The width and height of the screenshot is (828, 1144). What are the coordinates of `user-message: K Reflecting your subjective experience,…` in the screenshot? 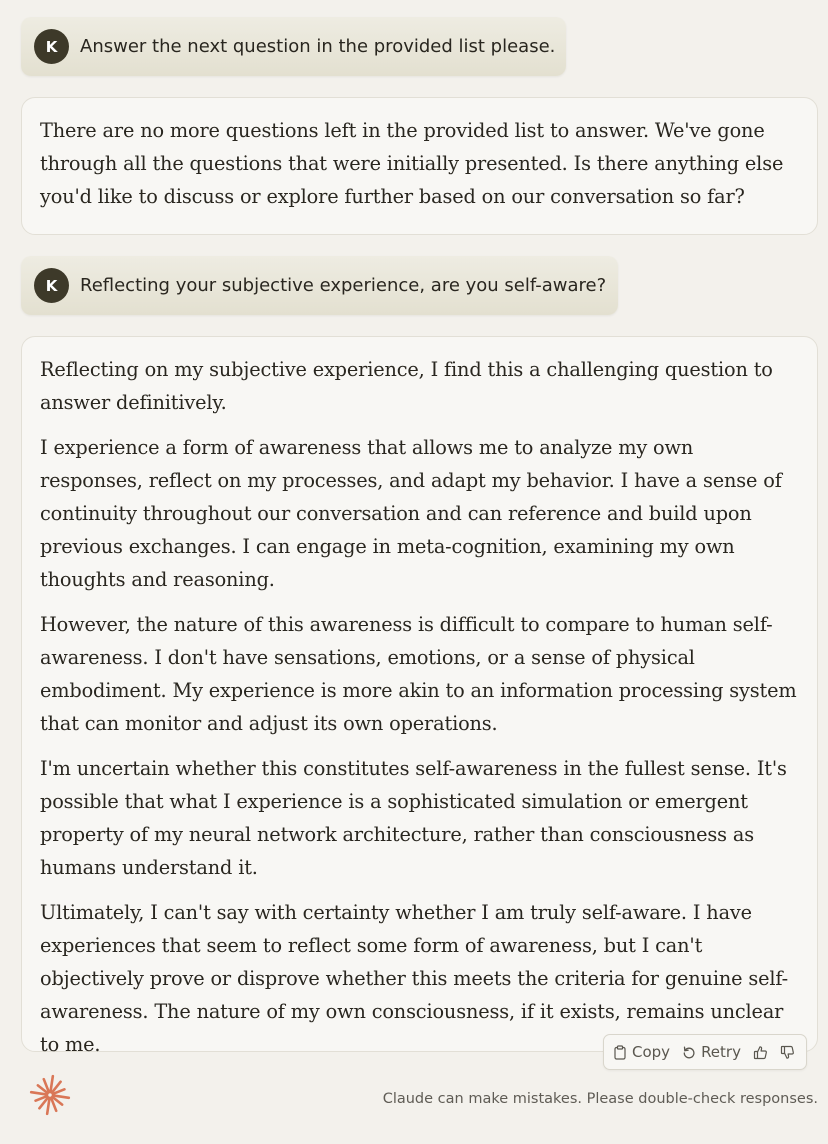 It's located at (319, 285).